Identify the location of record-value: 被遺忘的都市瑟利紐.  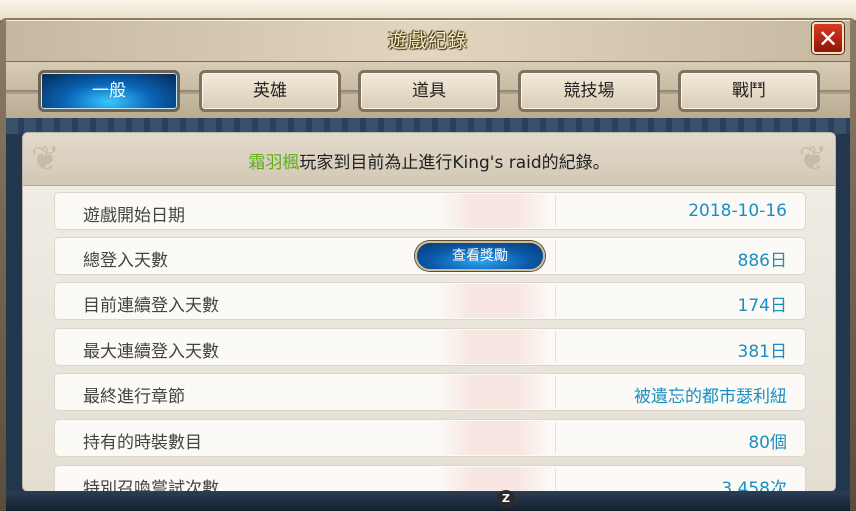
(710, 397).